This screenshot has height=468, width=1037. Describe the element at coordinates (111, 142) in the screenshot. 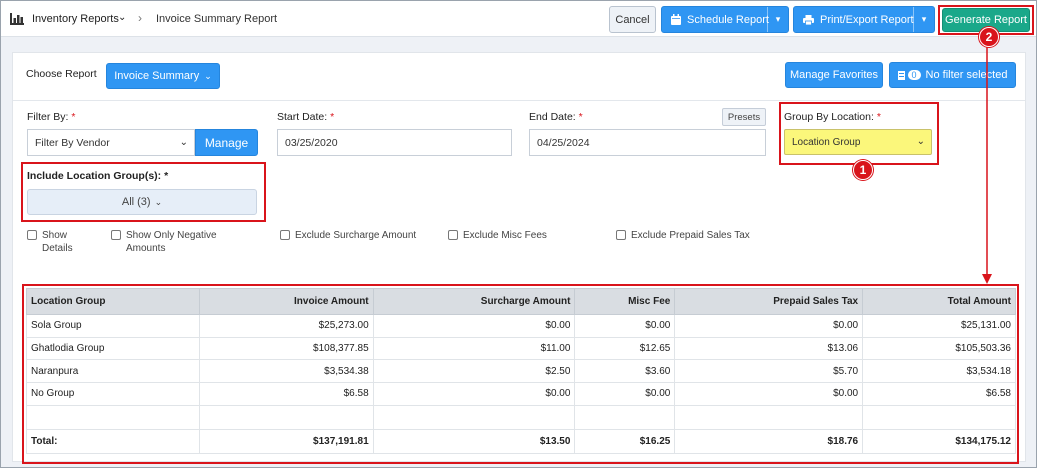

I see `filter-by-select: Filter By Vendor ⌄` at that location.